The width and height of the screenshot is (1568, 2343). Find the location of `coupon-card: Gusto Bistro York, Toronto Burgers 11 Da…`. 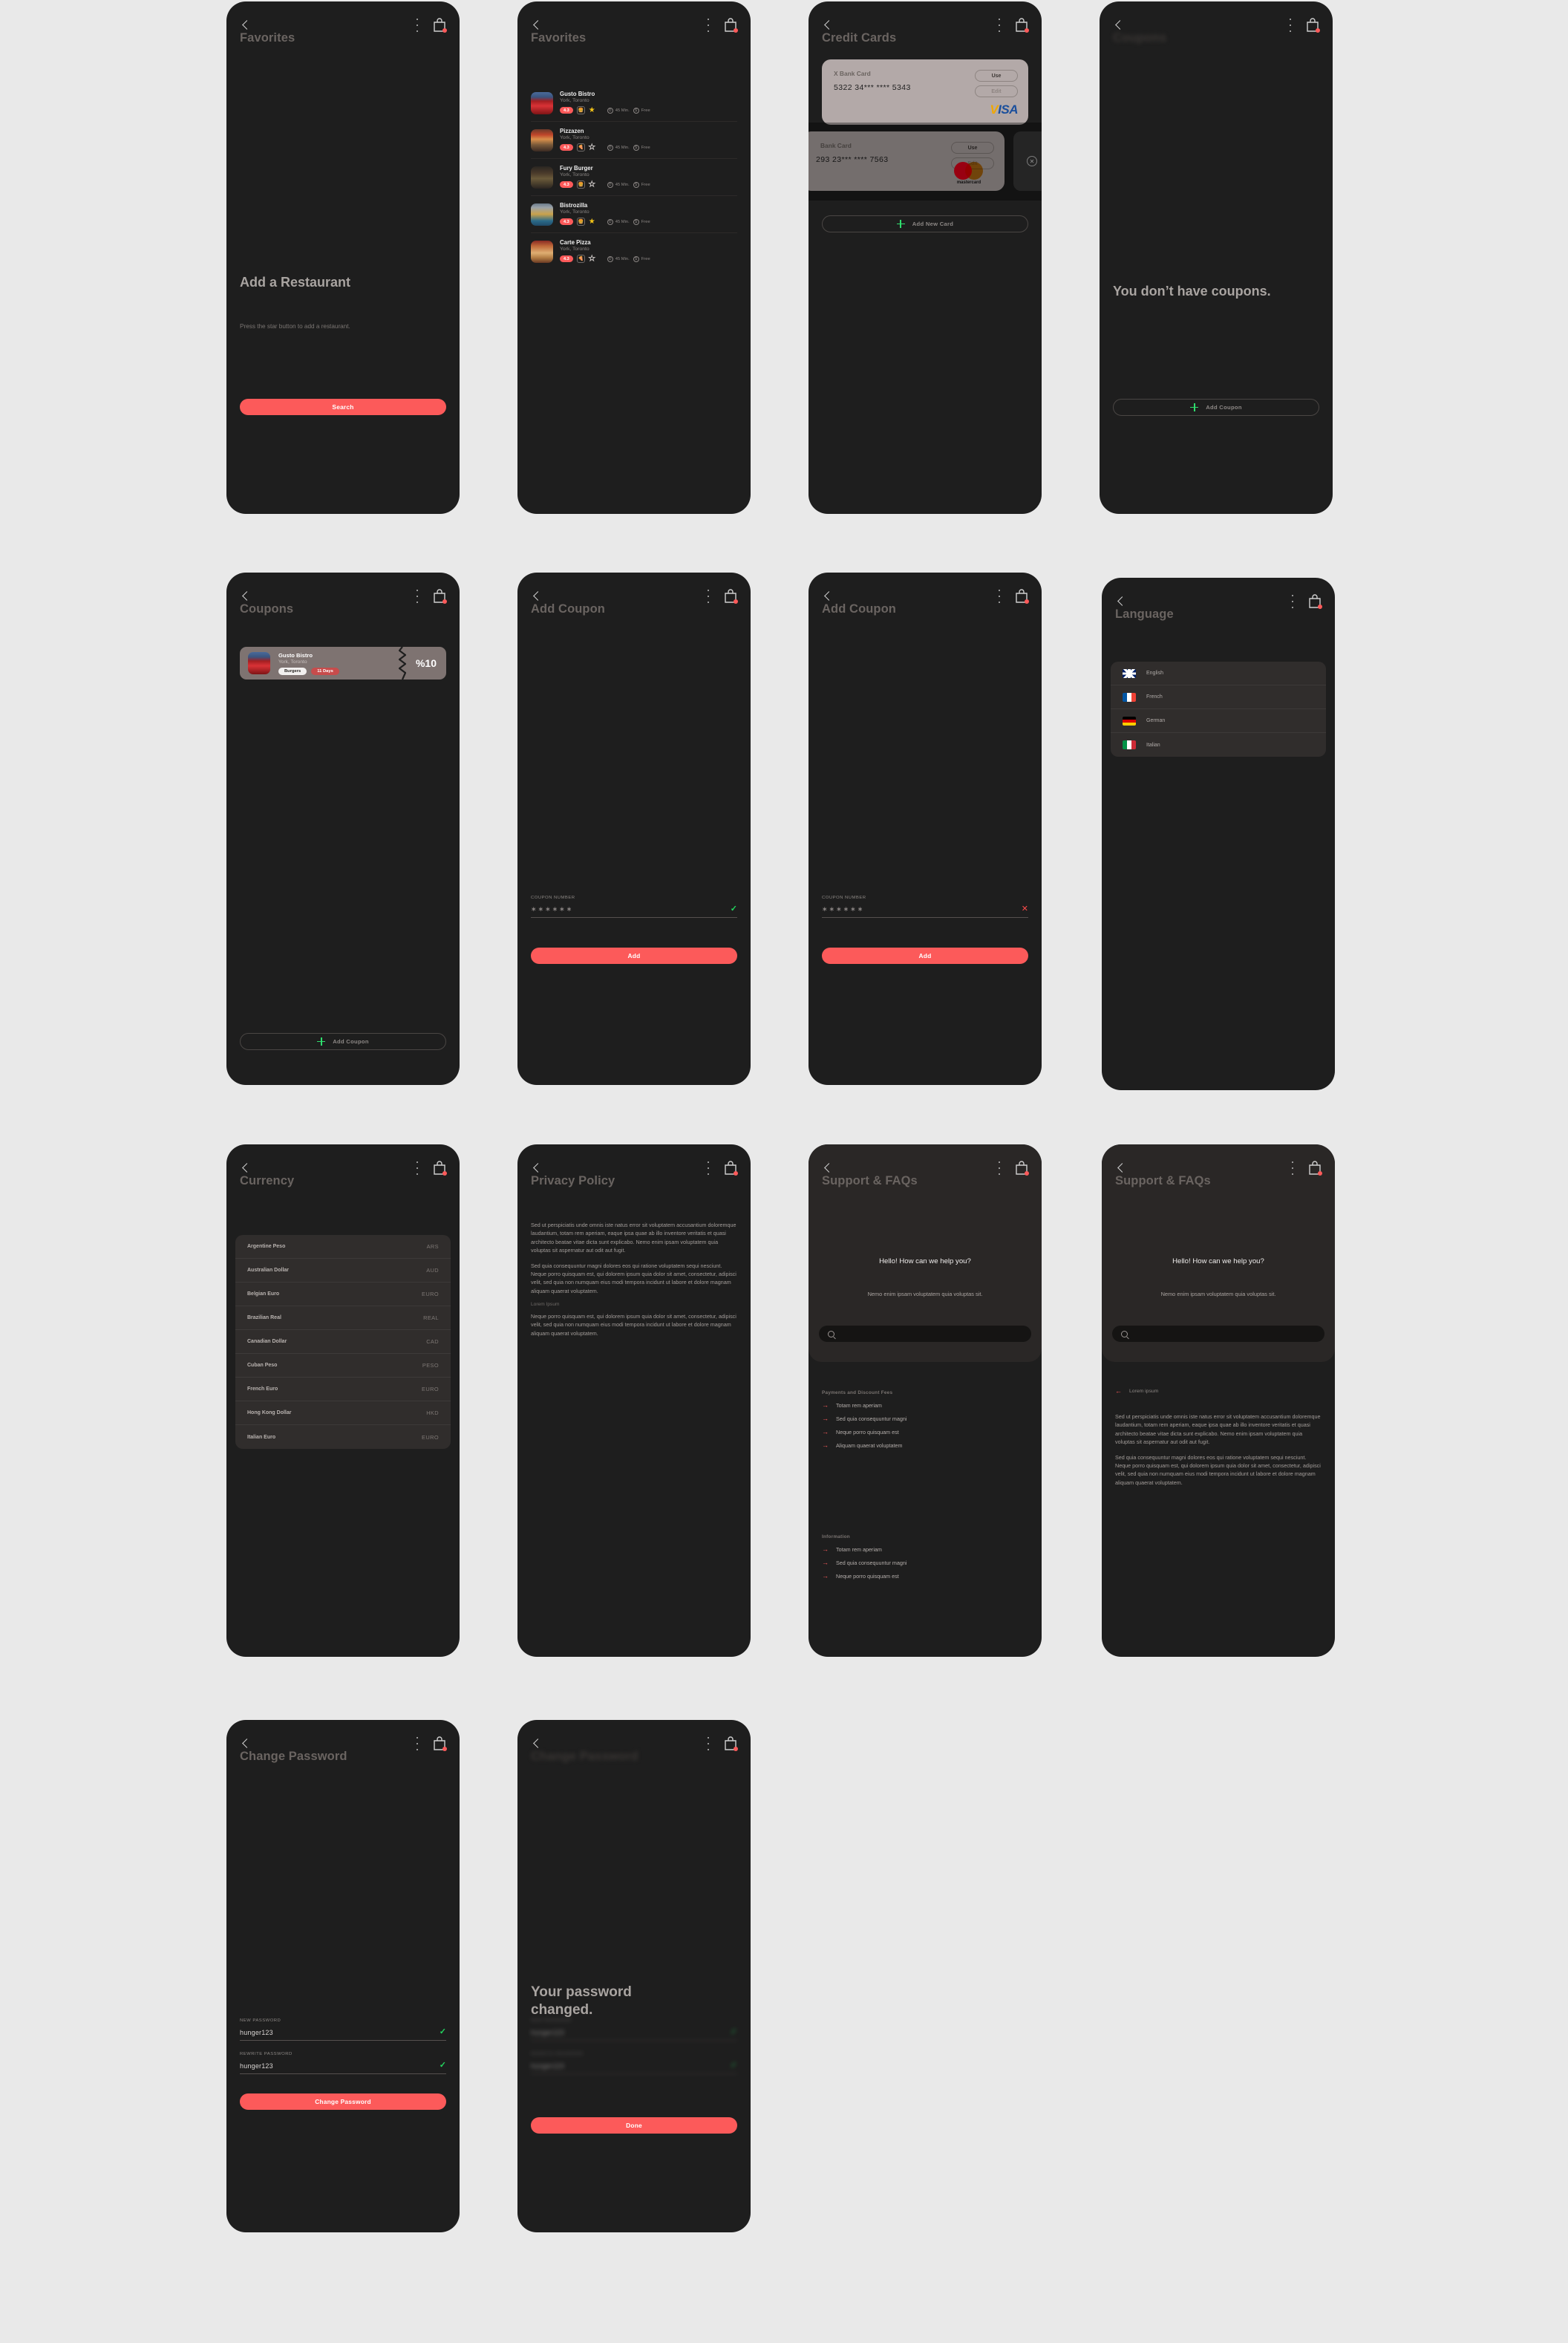

coupon-card: Gusto Bistro York, Toronto Burgers 11 Da… is located at coordinates (343, 663).